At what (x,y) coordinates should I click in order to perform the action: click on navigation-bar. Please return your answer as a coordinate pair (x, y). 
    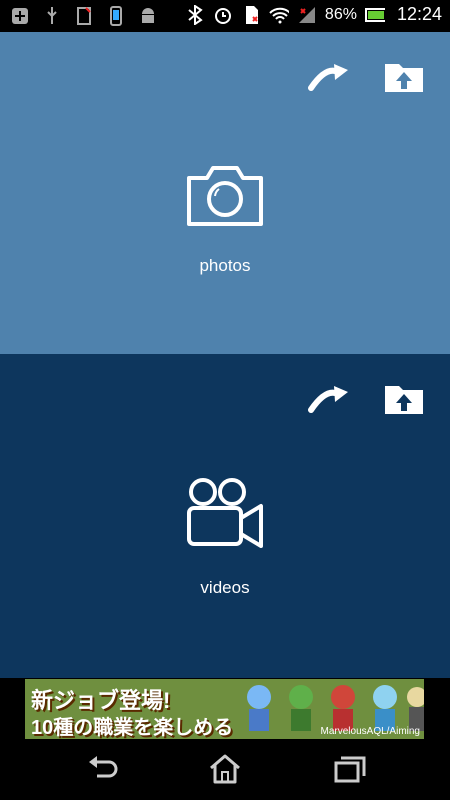
    Looking at the image, I should click on (225, 770).